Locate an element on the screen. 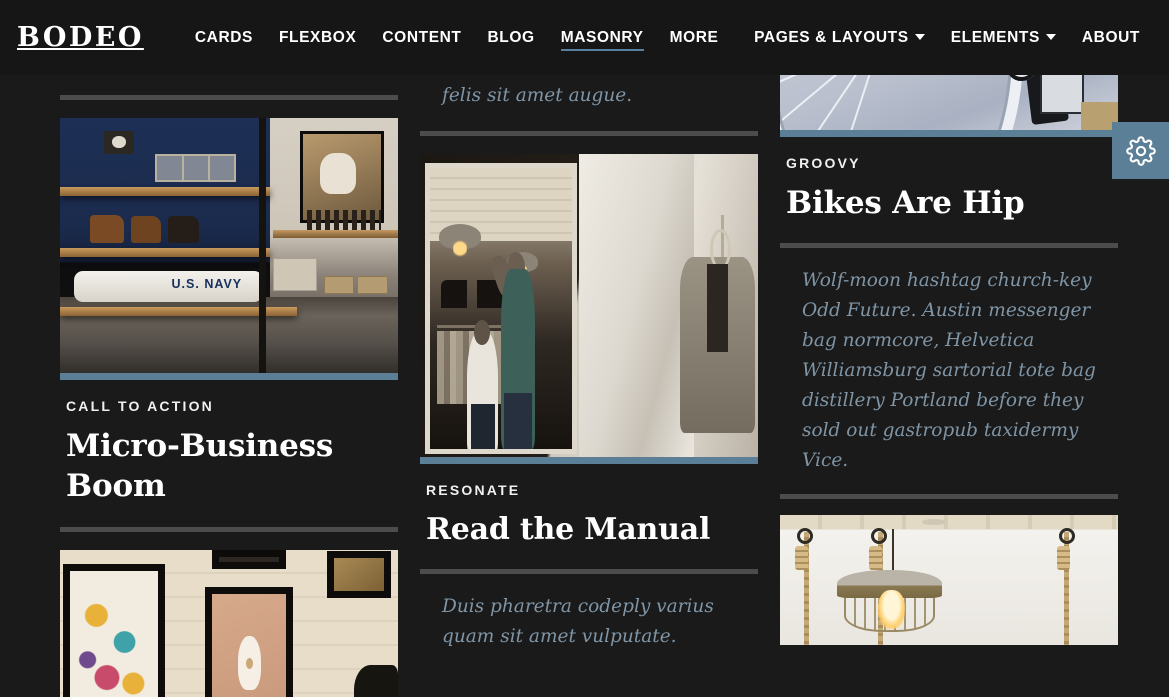 This screenshot has height=697, width=1169. nav-item-pages-and-layouts: PAGES & LAYOUTS is located at coordinates (839, 38).